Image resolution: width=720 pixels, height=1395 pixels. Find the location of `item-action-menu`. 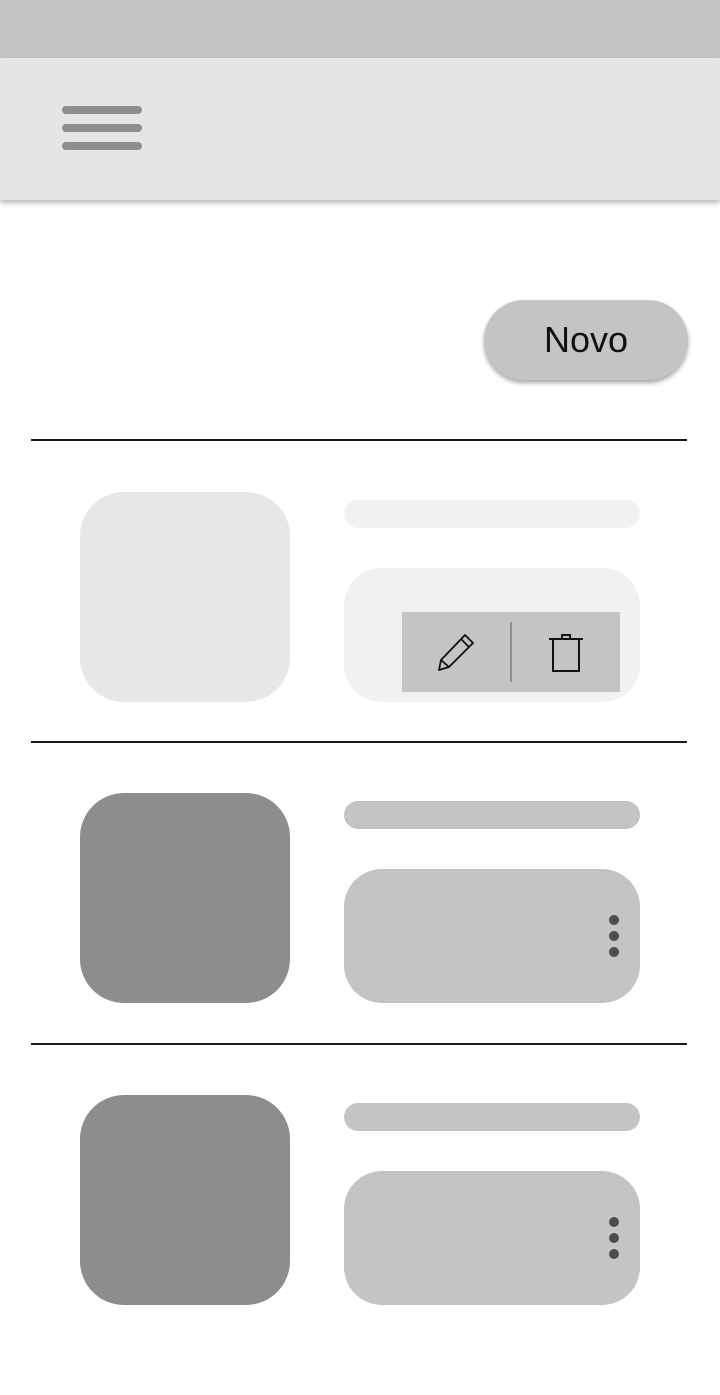

item-action-menu is located at coordinates (511, 652).